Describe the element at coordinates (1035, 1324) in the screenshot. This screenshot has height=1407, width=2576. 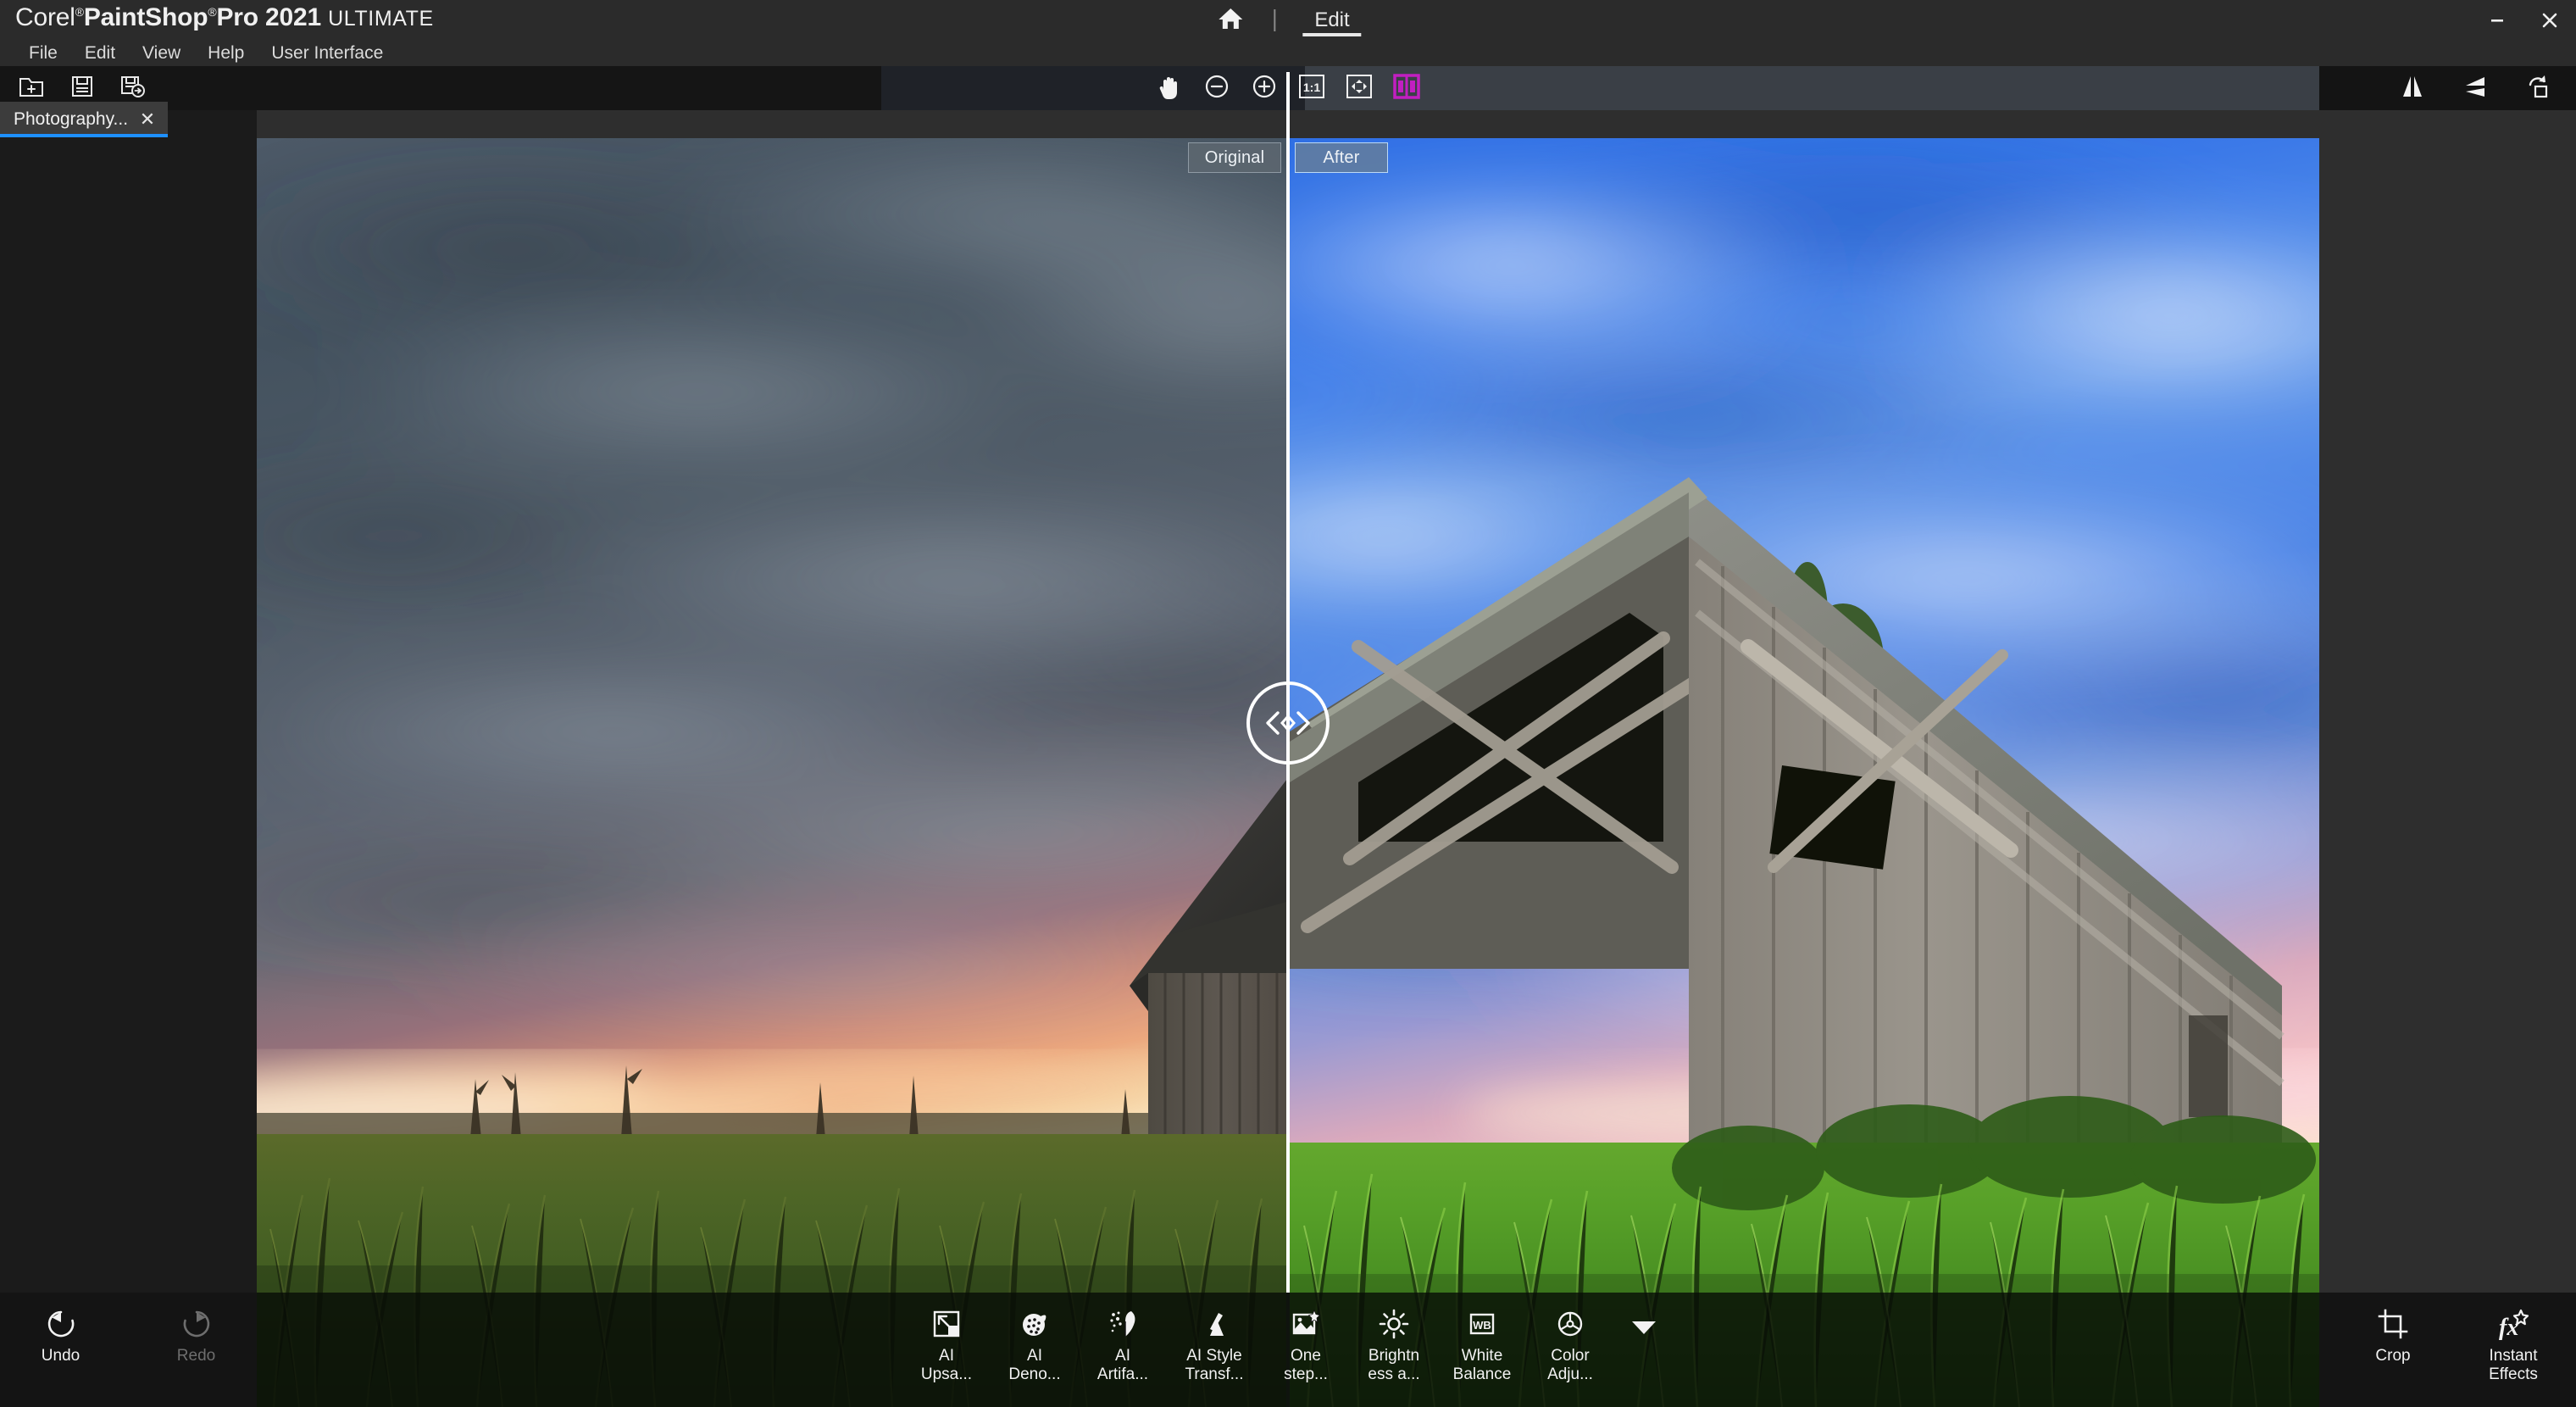
I see `ai-denoise-icon` at that location.